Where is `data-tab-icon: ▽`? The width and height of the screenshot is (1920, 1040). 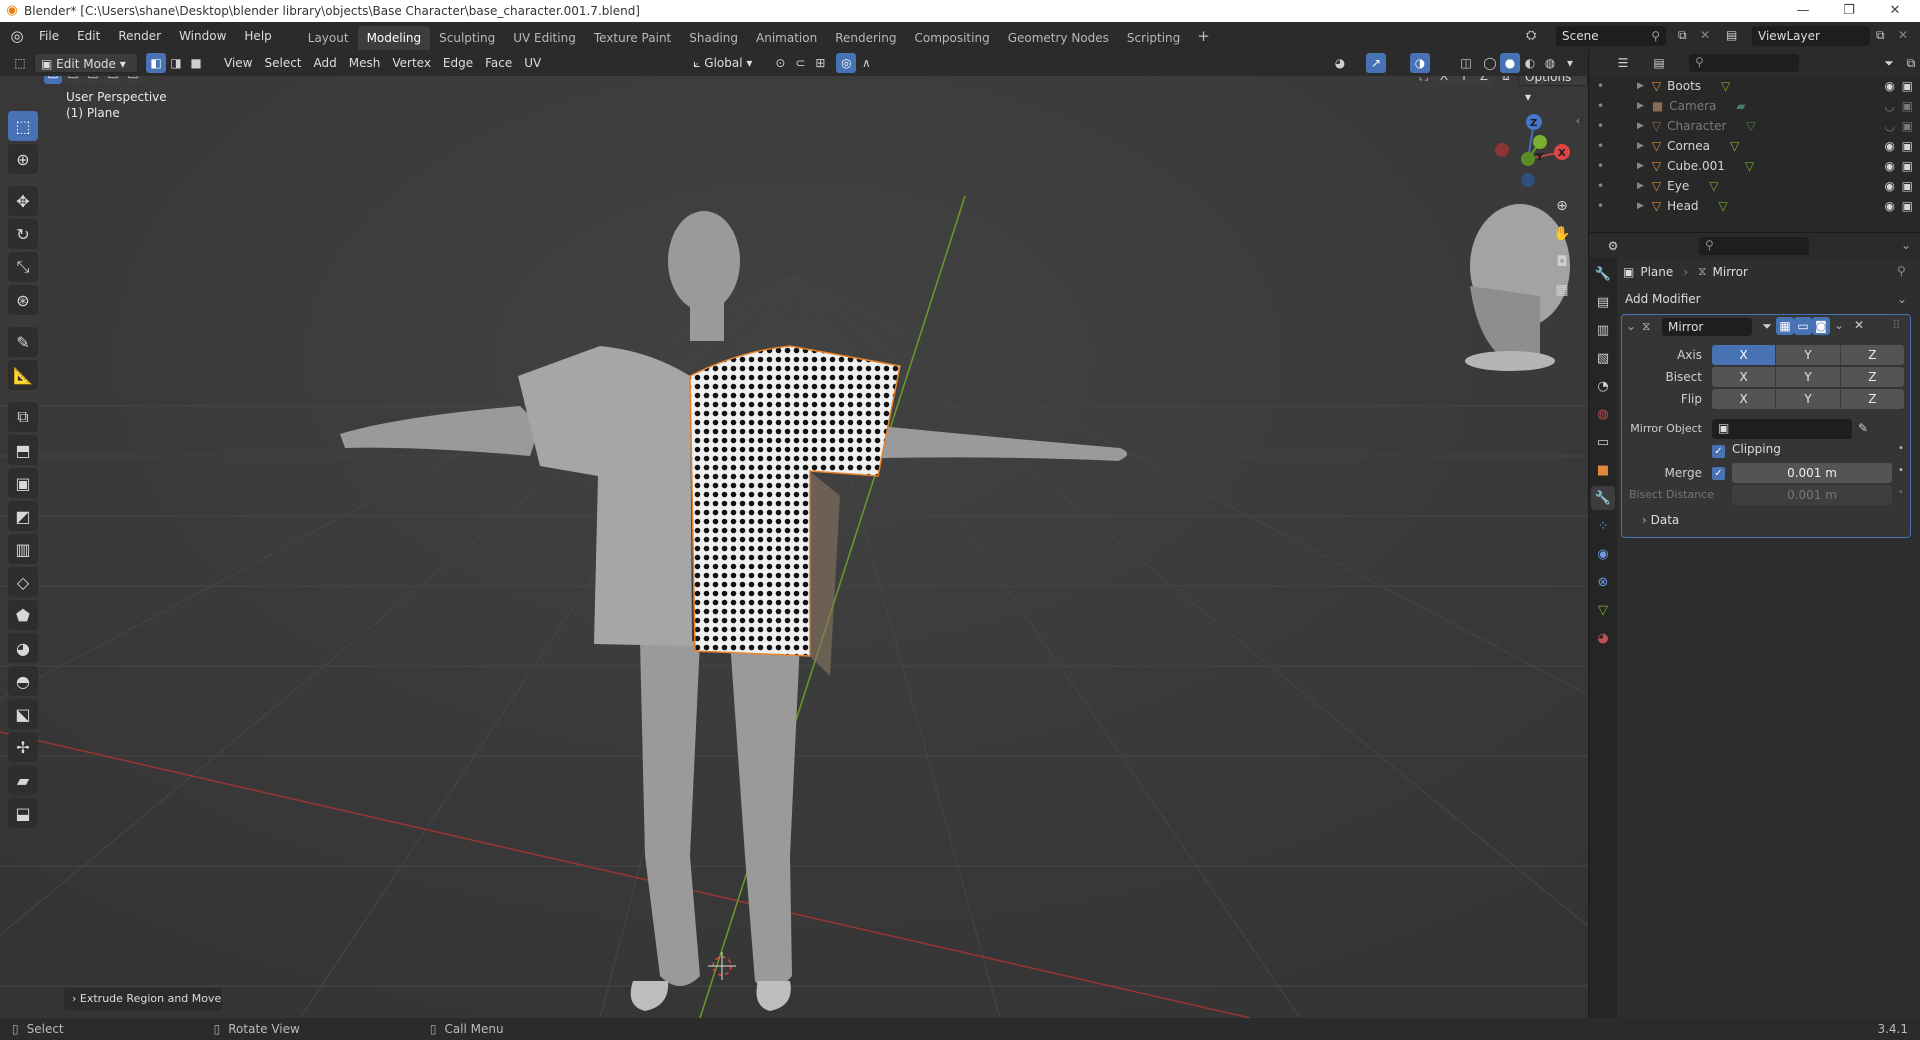 data-tab-icon: ▽ is located at coordinates (1603, 610).